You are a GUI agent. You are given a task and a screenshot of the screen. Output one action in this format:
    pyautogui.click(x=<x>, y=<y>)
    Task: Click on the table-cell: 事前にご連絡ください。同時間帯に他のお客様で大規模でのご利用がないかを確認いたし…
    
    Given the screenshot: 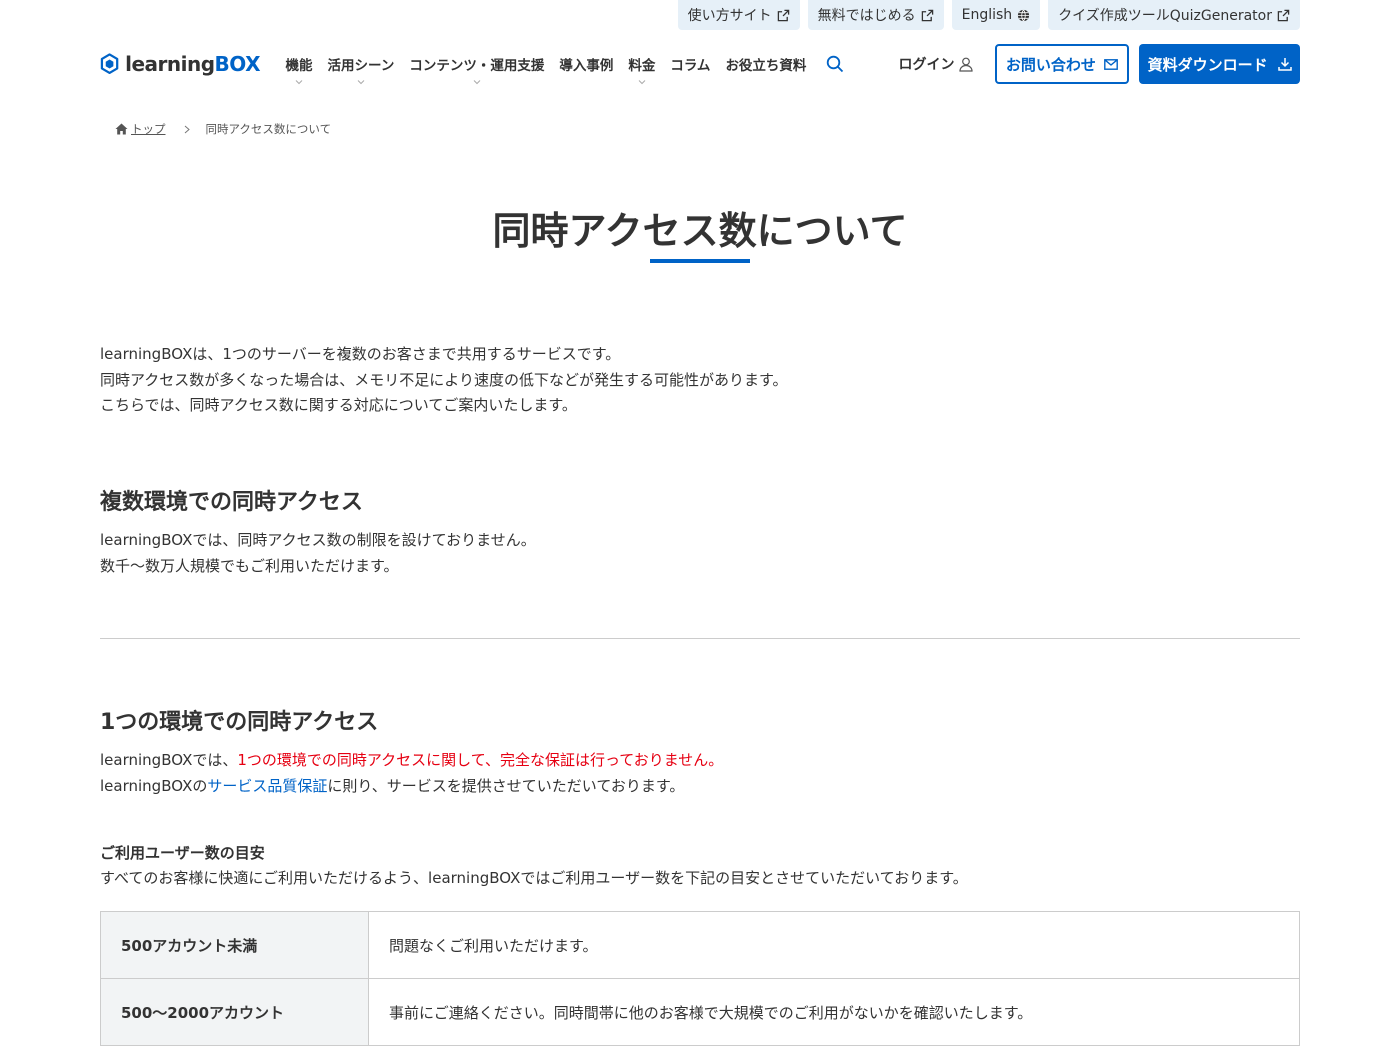 What is the action you would take?
    pyautogui.click(x=834, y=1012)
    